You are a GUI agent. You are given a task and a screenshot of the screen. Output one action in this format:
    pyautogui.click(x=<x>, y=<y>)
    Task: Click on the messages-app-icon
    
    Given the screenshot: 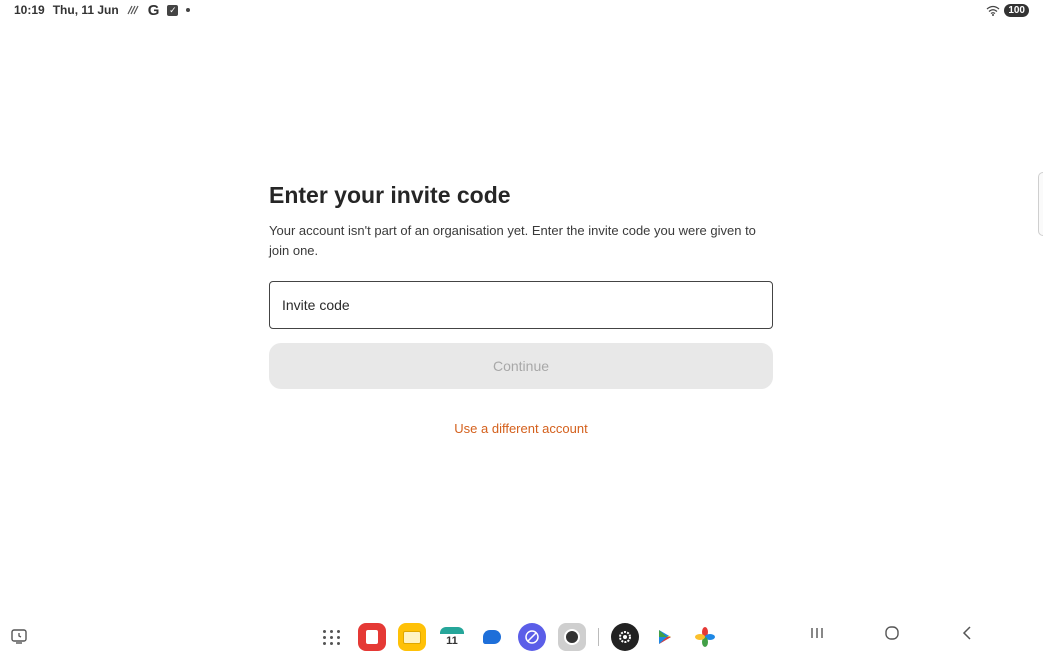 What is the action you would take?
    pyautogui.click(x=492, y=637)
    